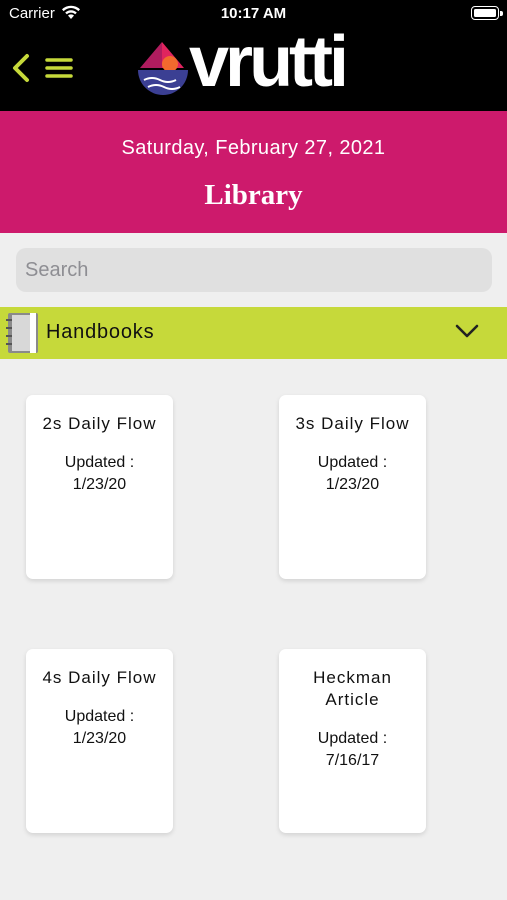  Describe the element at coordinates (253, 172) in the screenshot. I see `page-header: Saturday, February 27, 2021 Library` at that location.